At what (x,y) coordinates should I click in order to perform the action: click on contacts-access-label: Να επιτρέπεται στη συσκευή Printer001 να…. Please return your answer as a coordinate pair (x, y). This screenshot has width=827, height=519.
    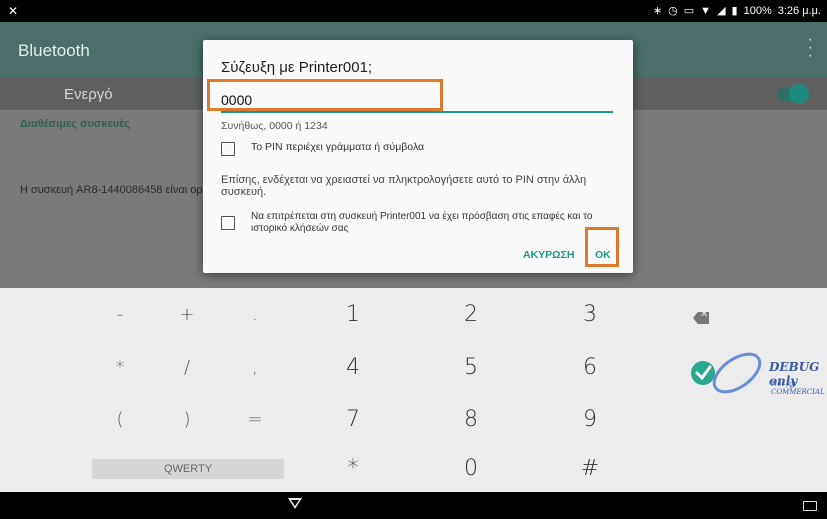
    Looking at the image, I should click on (422, 222).